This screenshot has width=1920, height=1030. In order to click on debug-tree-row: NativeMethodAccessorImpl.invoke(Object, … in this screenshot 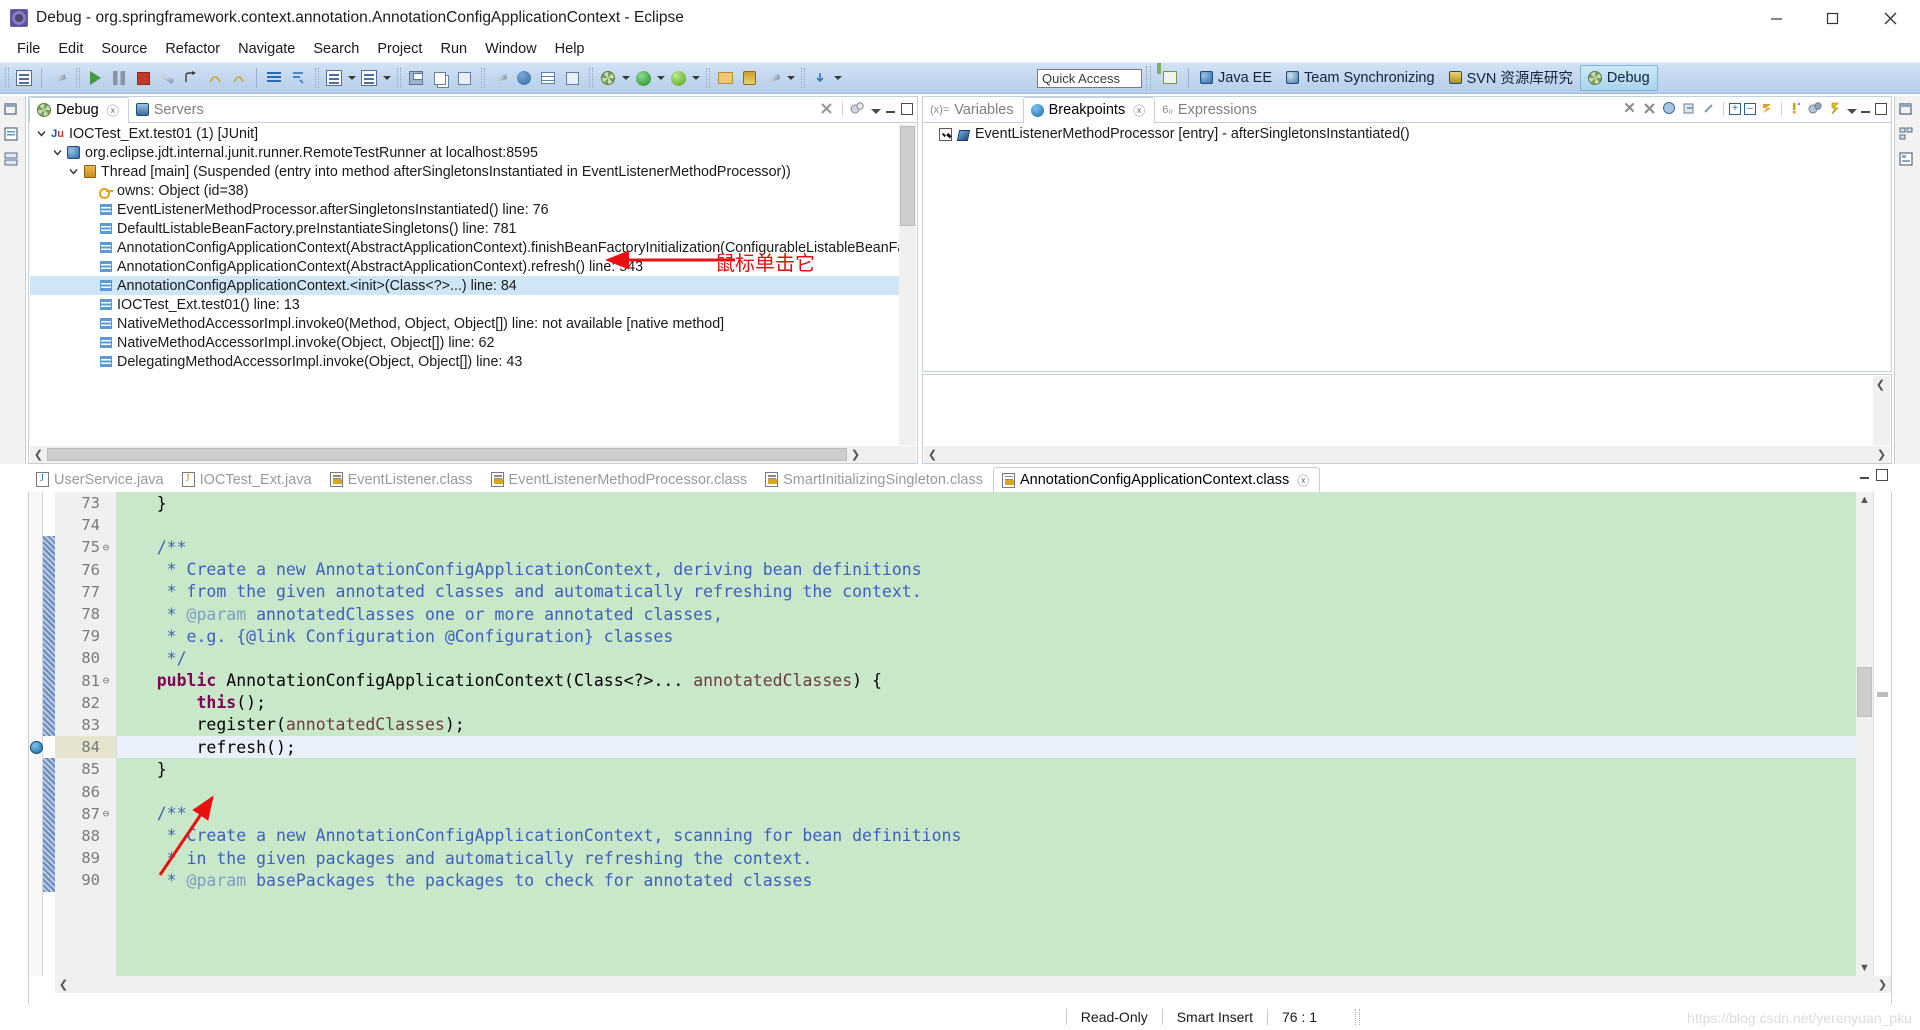, I will do `click(473, 342)`.